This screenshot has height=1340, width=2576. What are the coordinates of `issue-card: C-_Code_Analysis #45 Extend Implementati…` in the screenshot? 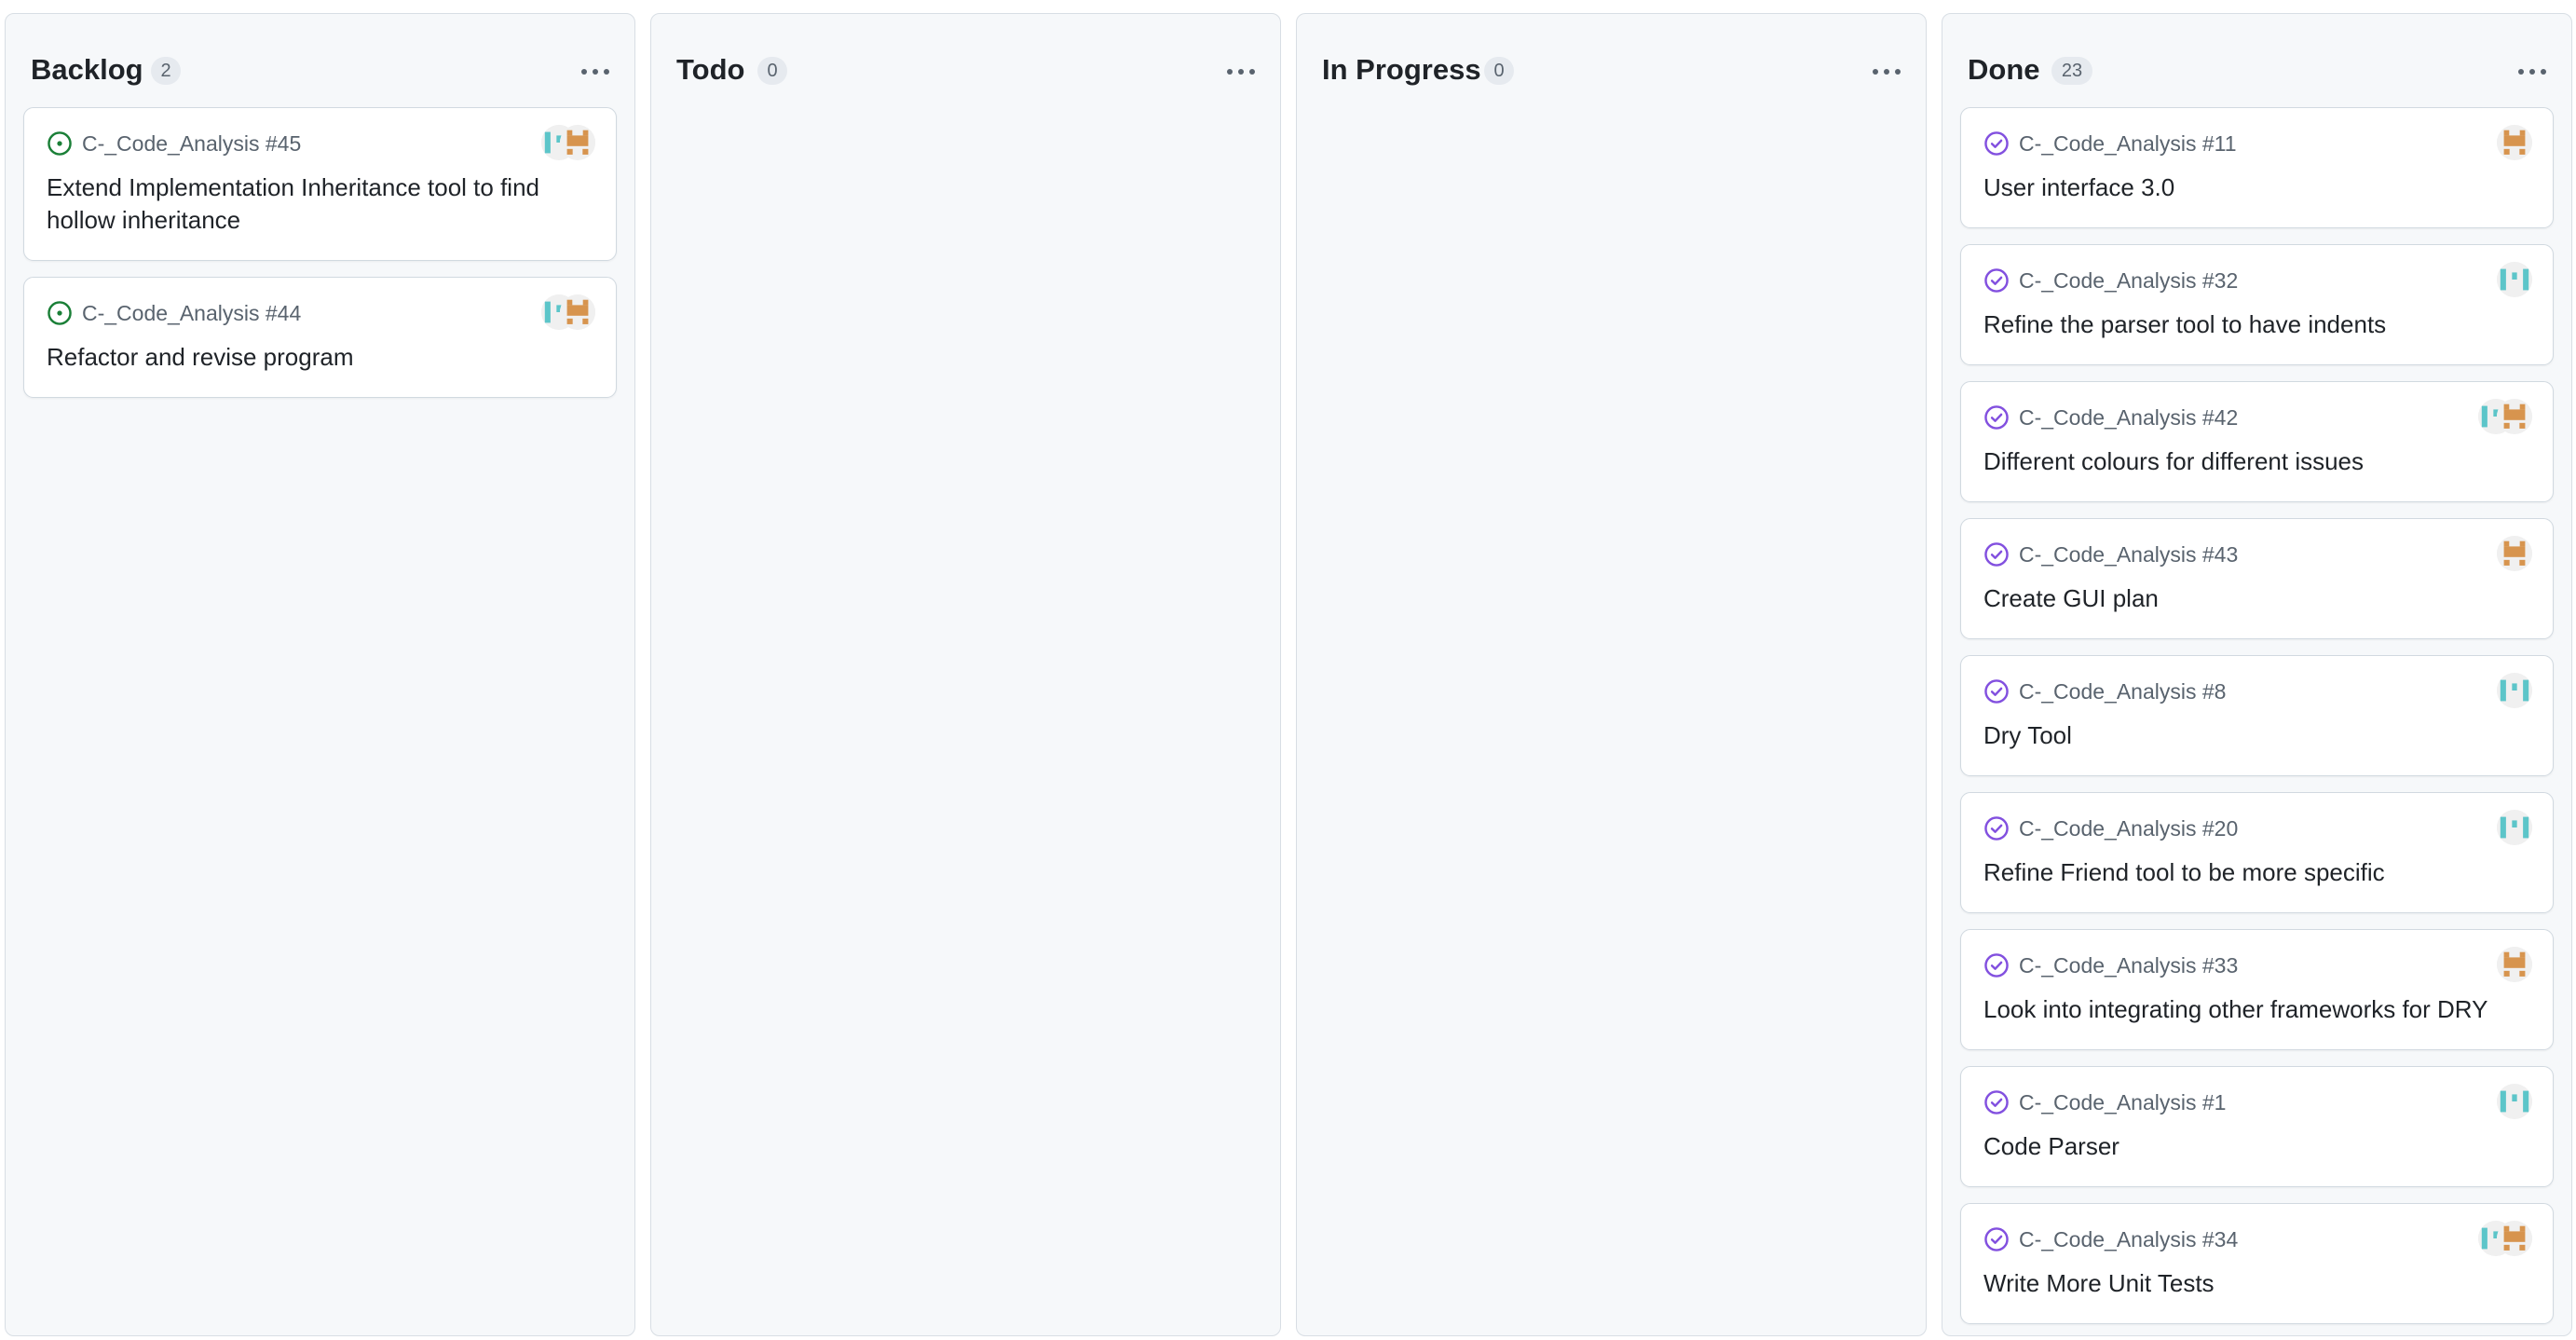 It's located at (320, 184).